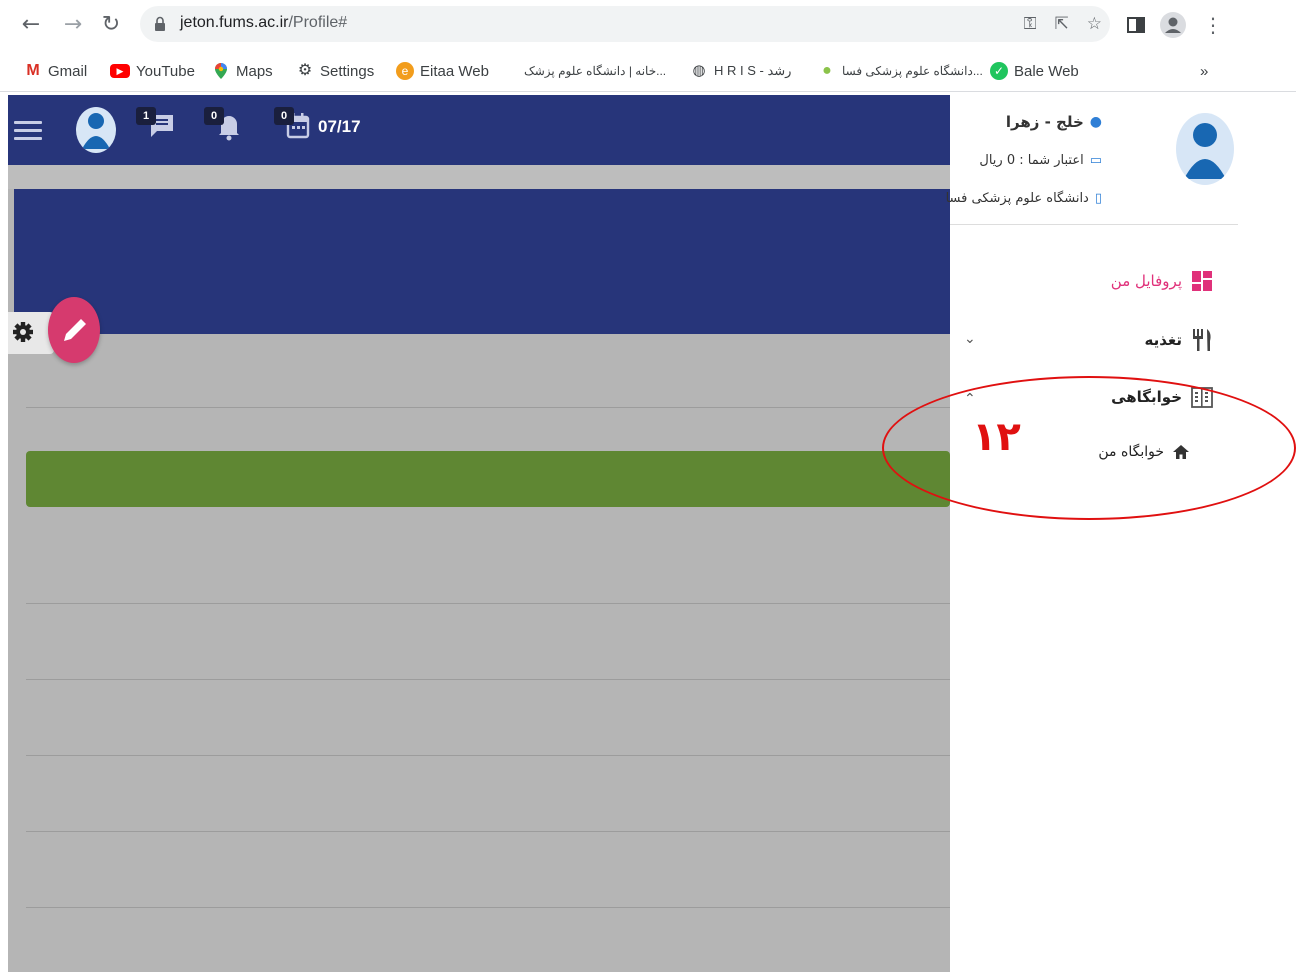  I want to click on menu-item-profile: پروفایل من, so click(1162, 281).